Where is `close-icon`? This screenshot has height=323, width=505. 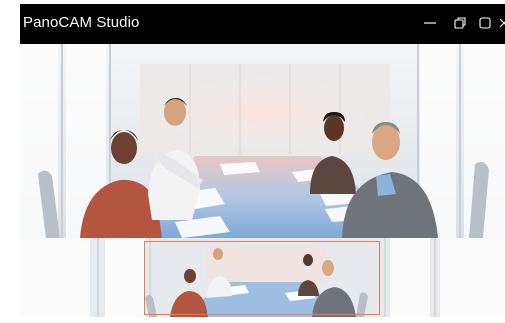 close-icon is located at coordinates (502, 23).